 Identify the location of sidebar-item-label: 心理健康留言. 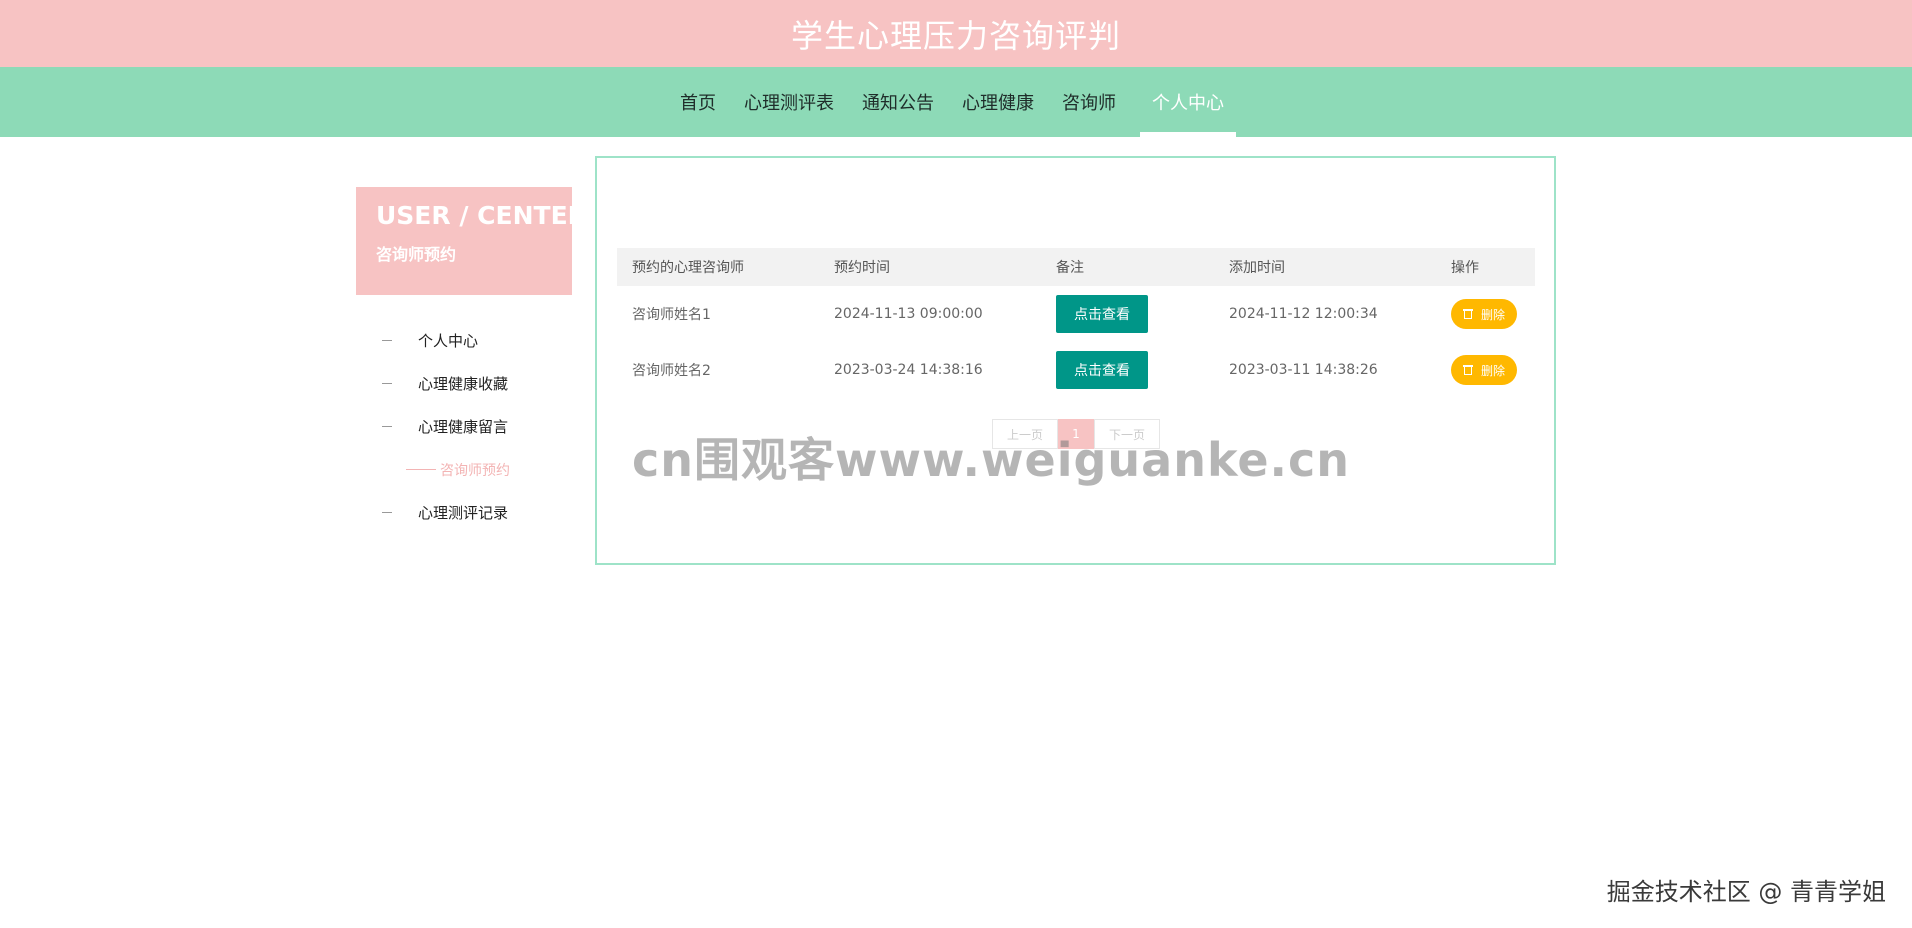
(463, 427).